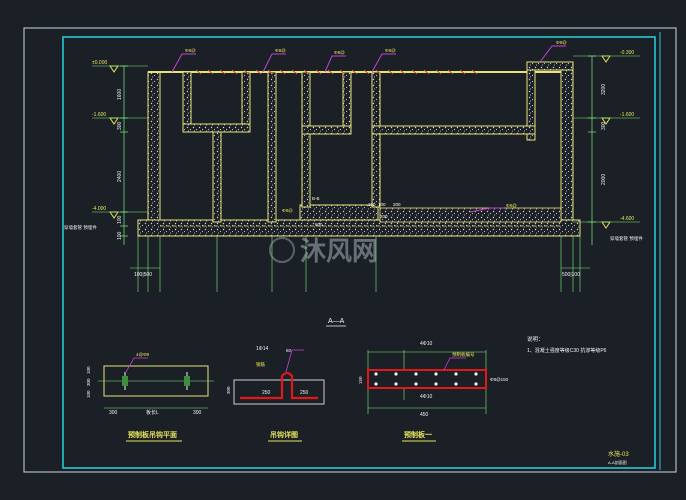 The width and height of the screenshot is (686, 500). What do you see at coordinates (454, 364) in the screenshot?
I see `detail3-leader` at bounding box center [454, 364].